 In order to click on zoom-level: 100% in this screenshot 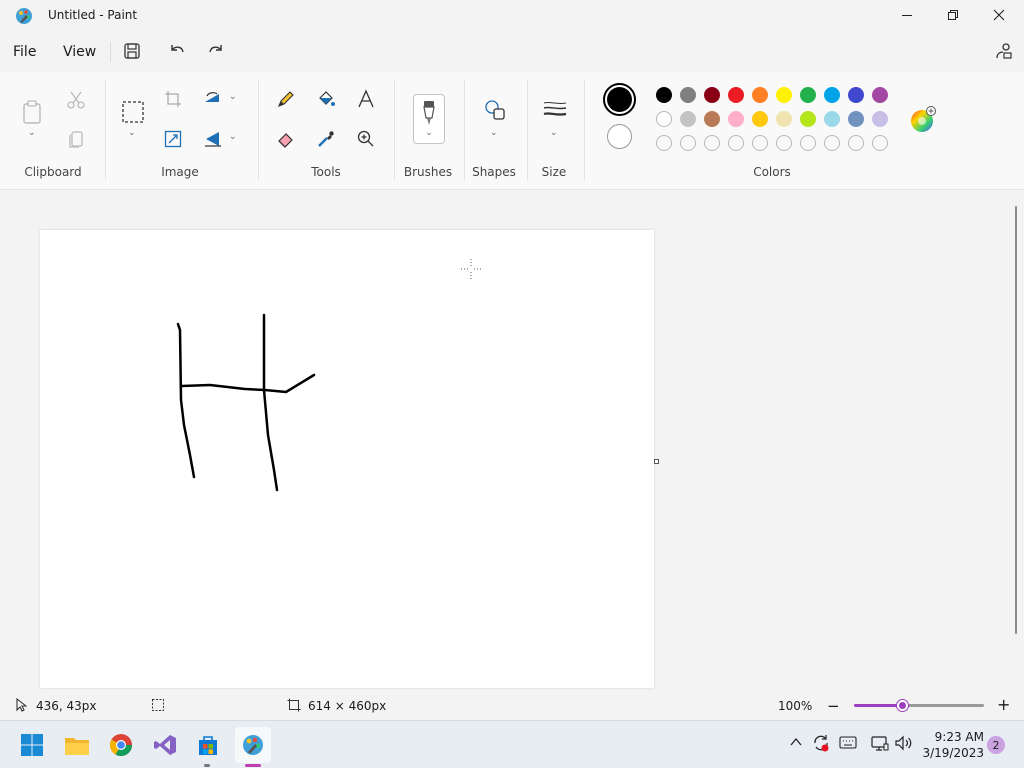, I will do `click(795, 706)`.